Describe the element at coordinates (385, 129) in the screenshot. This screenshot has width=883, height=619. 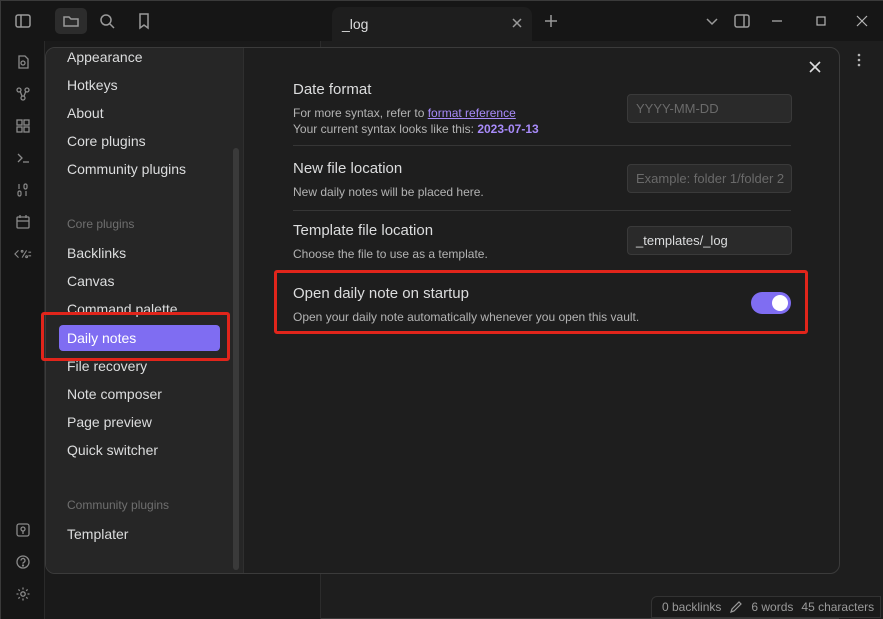
I see `desc-text: Your current syntax looks like this:` at that location.